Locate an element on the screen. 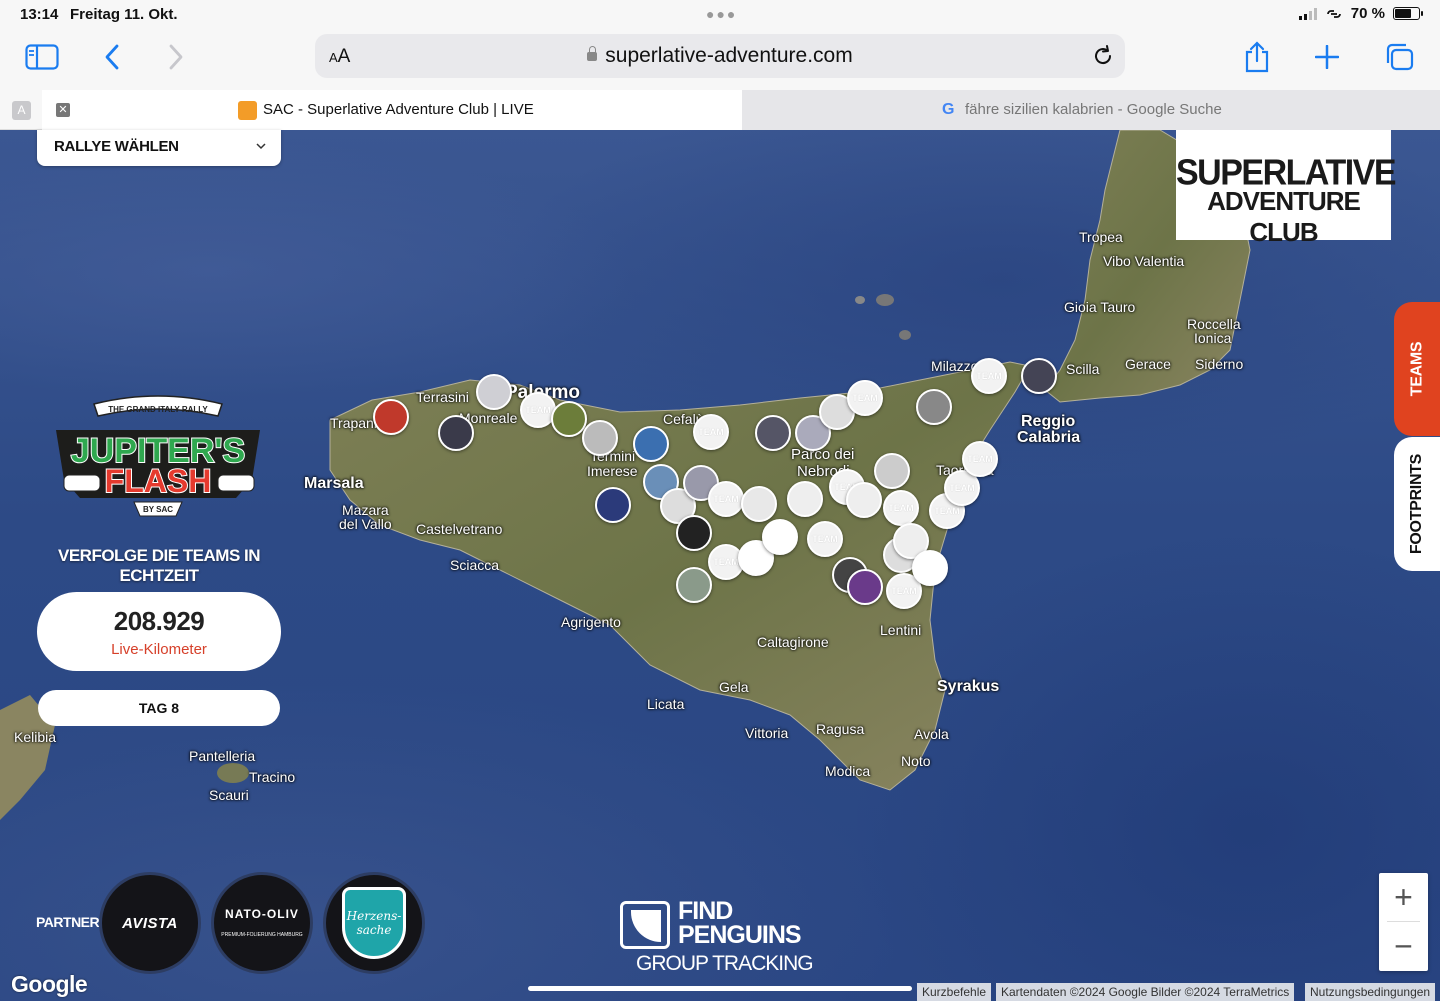 The width and height of the screenshot is (1440, 1001). address-bar: AA superlative-adventure.com is located at coordinates (720, 56).